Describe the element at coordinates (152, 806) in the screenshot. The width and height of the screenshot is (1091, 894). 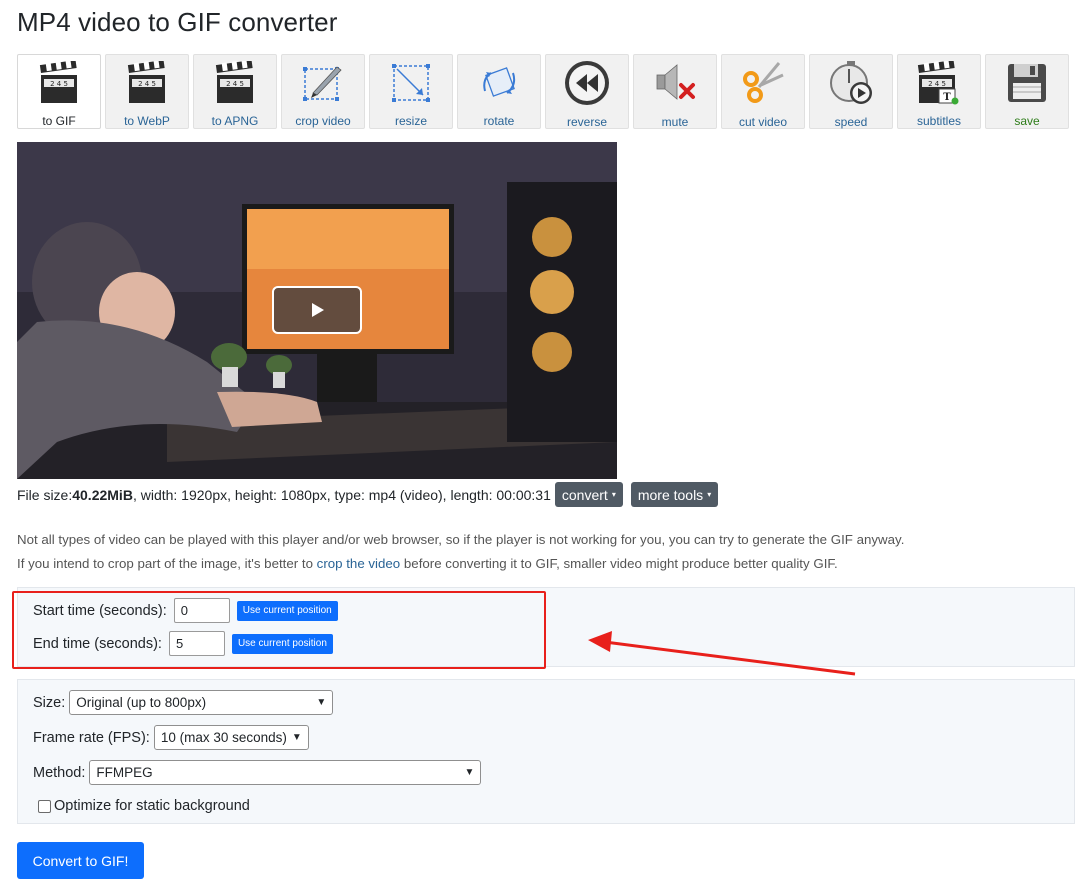
I see `optimize-label: Optimize for static background` at that location.